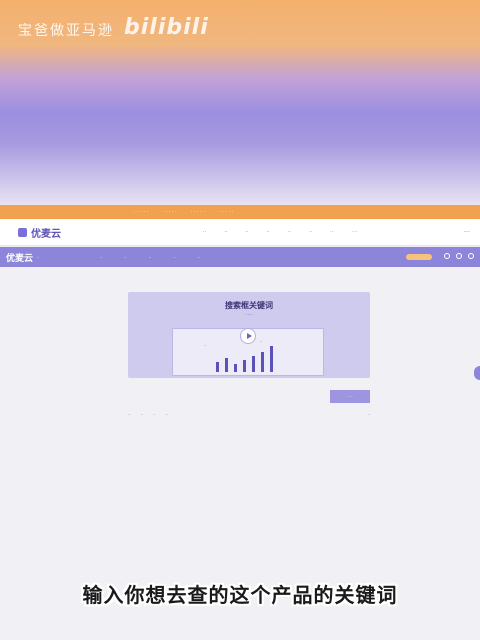 This screenshot has height=640, width=480. Describe the element at coordinates (244, 359) in the screenshot. I see `illustration-bars` at that location.